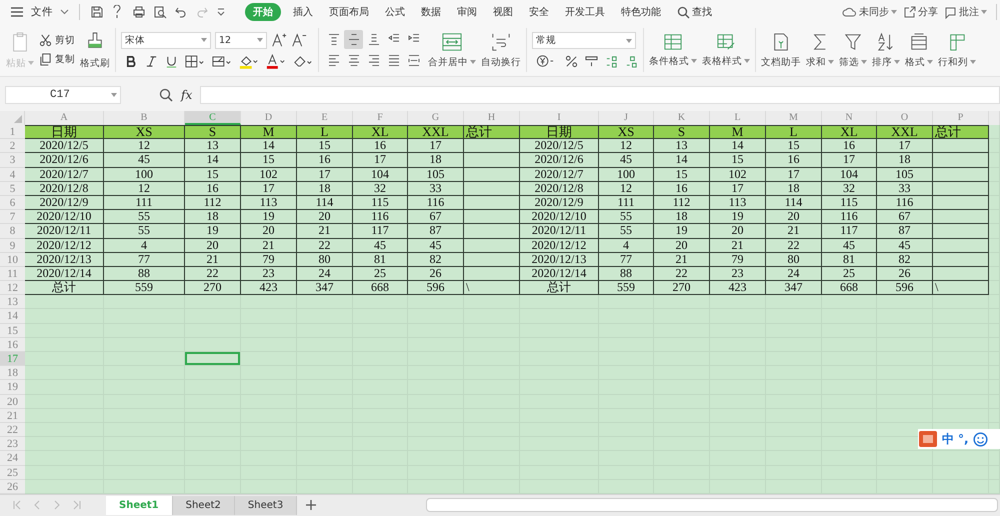  What do you see at coordinates (42, 12) in the screenshot?
I see `file-menu: 文件` at bounding box center [42, 12].